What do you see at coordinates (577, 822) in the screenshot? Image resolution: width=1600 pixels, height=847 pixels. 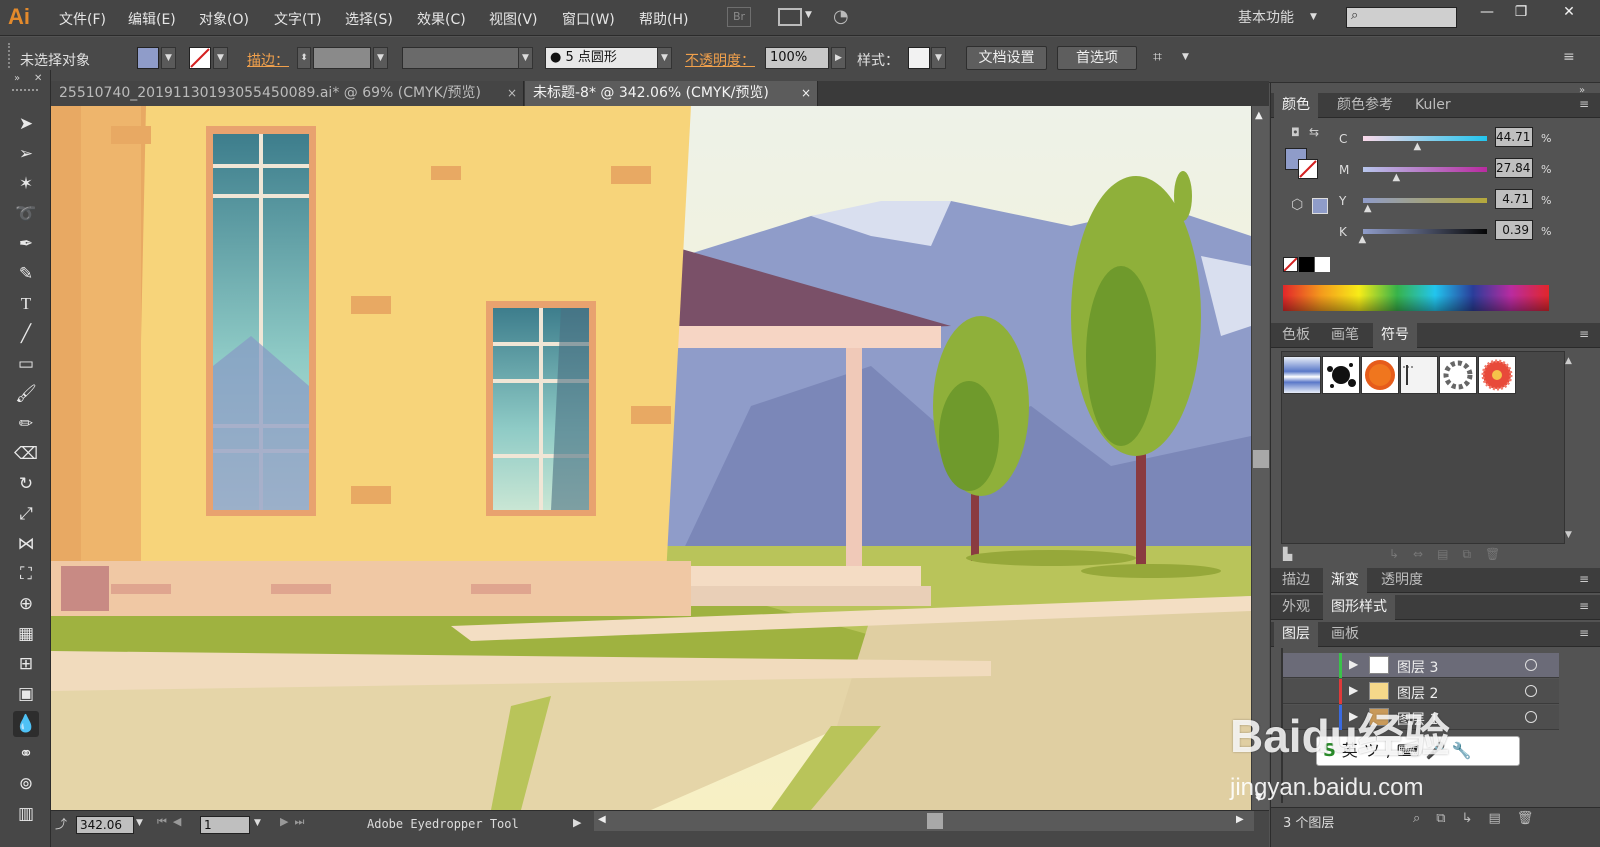 I see `status-menu-icon: ▶` at bounding box center [577, 822].